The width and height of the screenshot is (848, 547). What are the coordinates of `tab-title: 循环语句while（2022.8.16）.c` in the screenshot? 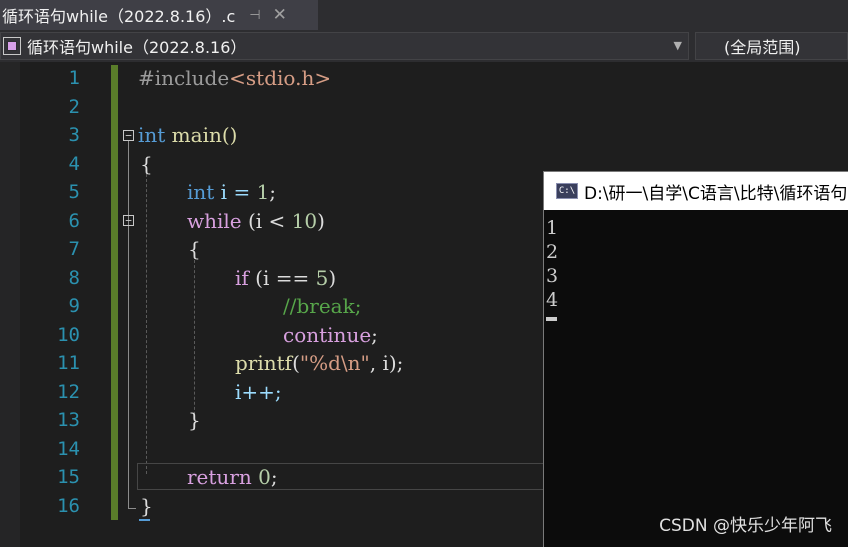 It's located at (119, 16).